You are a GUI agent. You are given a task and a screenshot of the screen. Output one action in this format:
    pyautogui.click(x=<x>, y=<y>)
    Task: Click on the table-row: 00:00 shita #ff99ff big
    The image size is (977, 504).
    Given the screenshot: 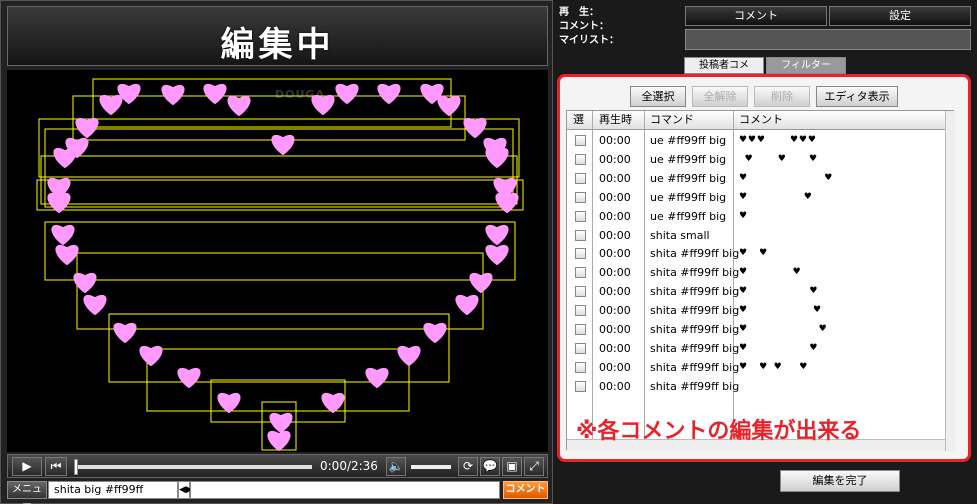 What is the action you would take?
    pyautogui.click(x=761, y=386)
    